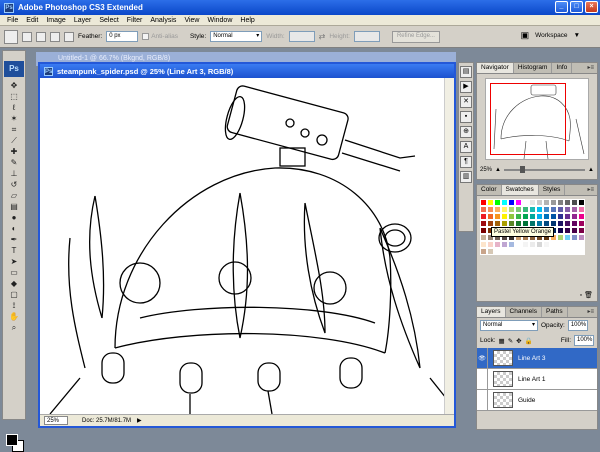 The image size is (600, 452). What do you see at coordinates (14, 195) in the screenshot?
I see `eraser-tool-icon: ▱` at bounding box center [14, 195].